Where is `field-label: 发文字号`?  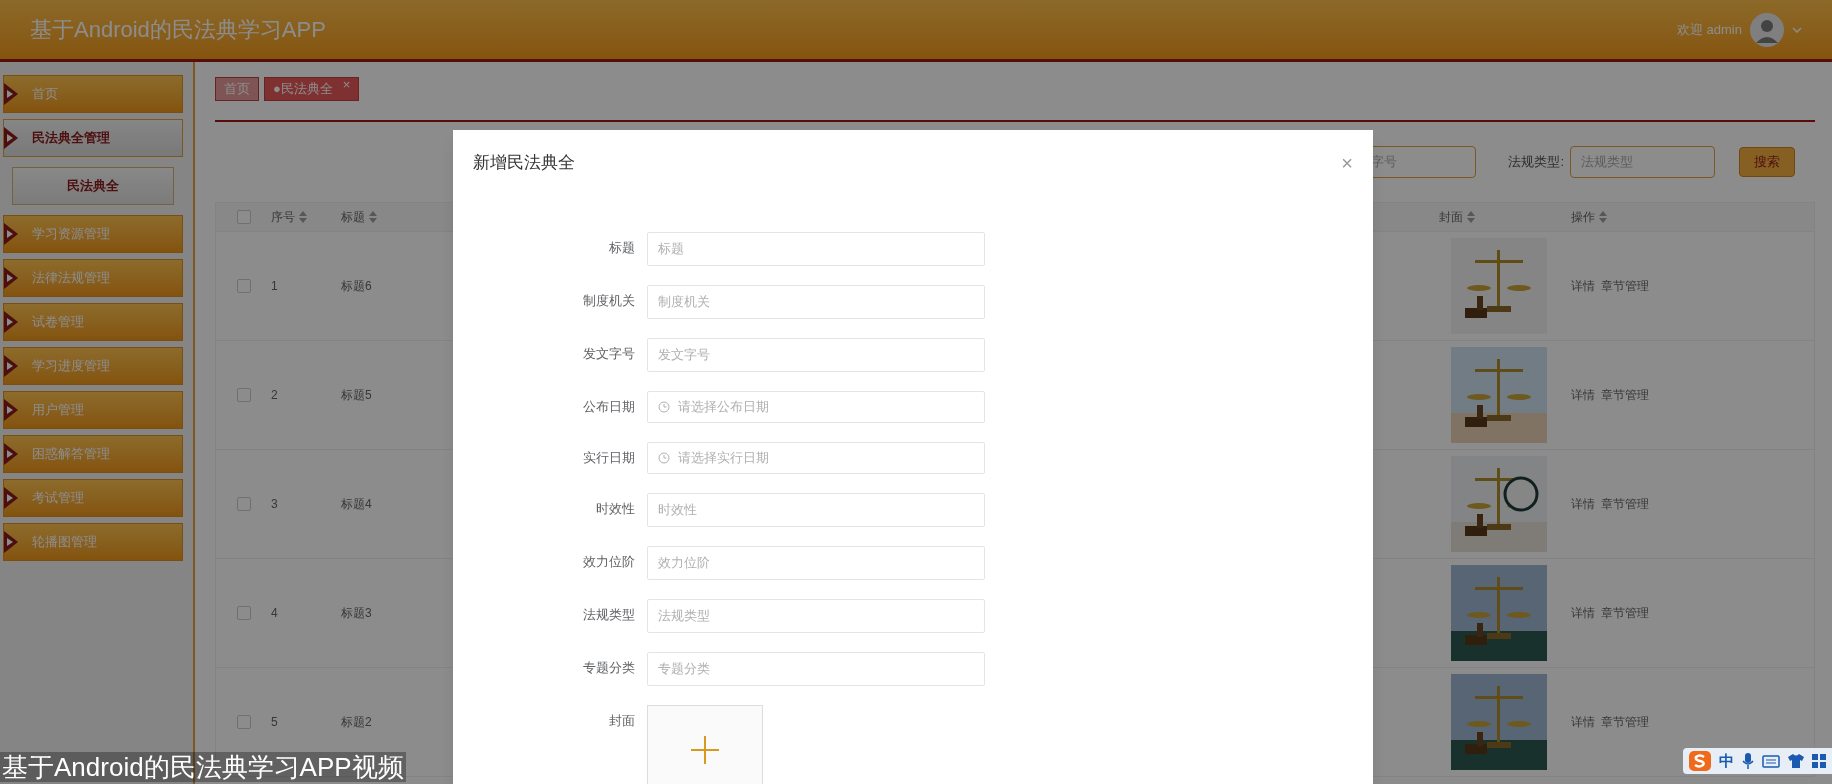
field-label: 发文字号 is located at coordinates (608, 354).